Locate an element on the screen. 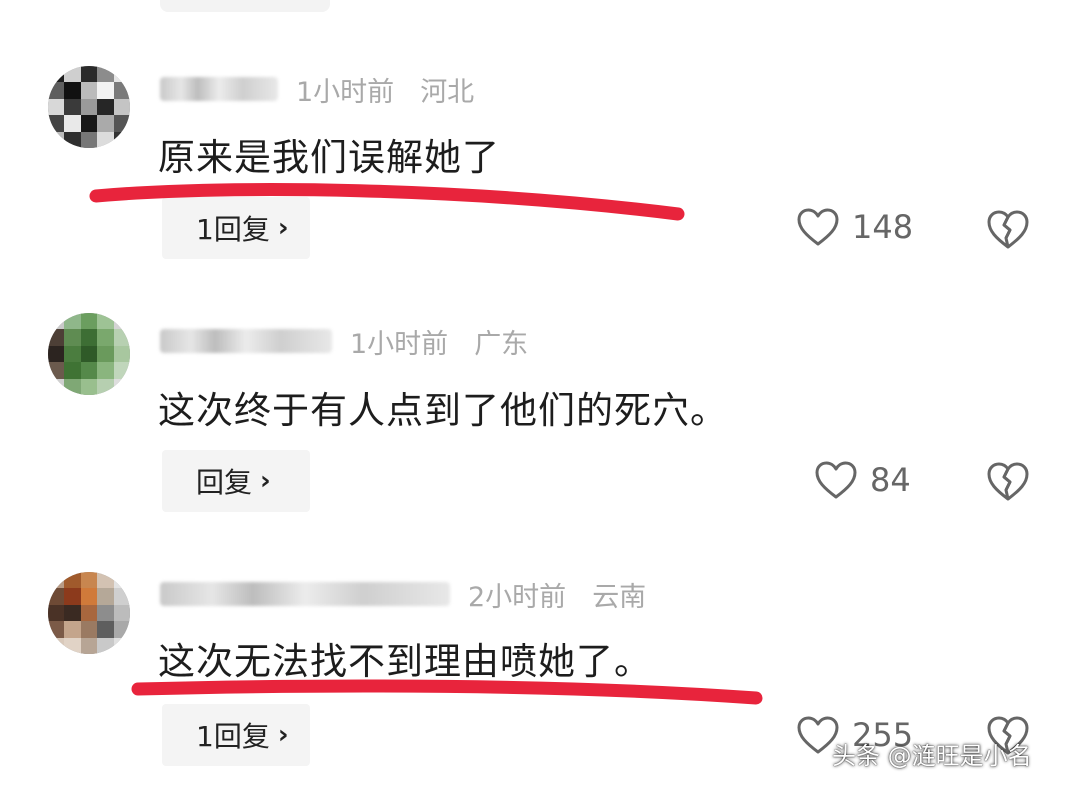 The width and height of the screenshot is (1080, 787). comment-text: 这次终于有人点到了他们的死穴。 is located at coordinates (443, 410).